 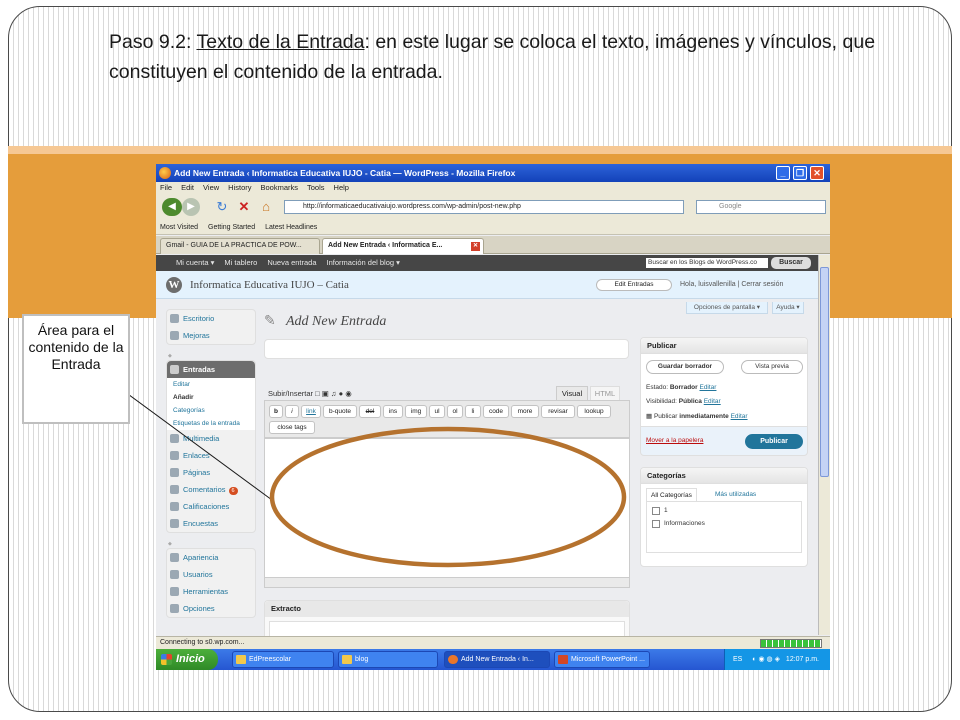 I want to click on tab-most-used: Más utilizadas, so click(x=735, y=494).